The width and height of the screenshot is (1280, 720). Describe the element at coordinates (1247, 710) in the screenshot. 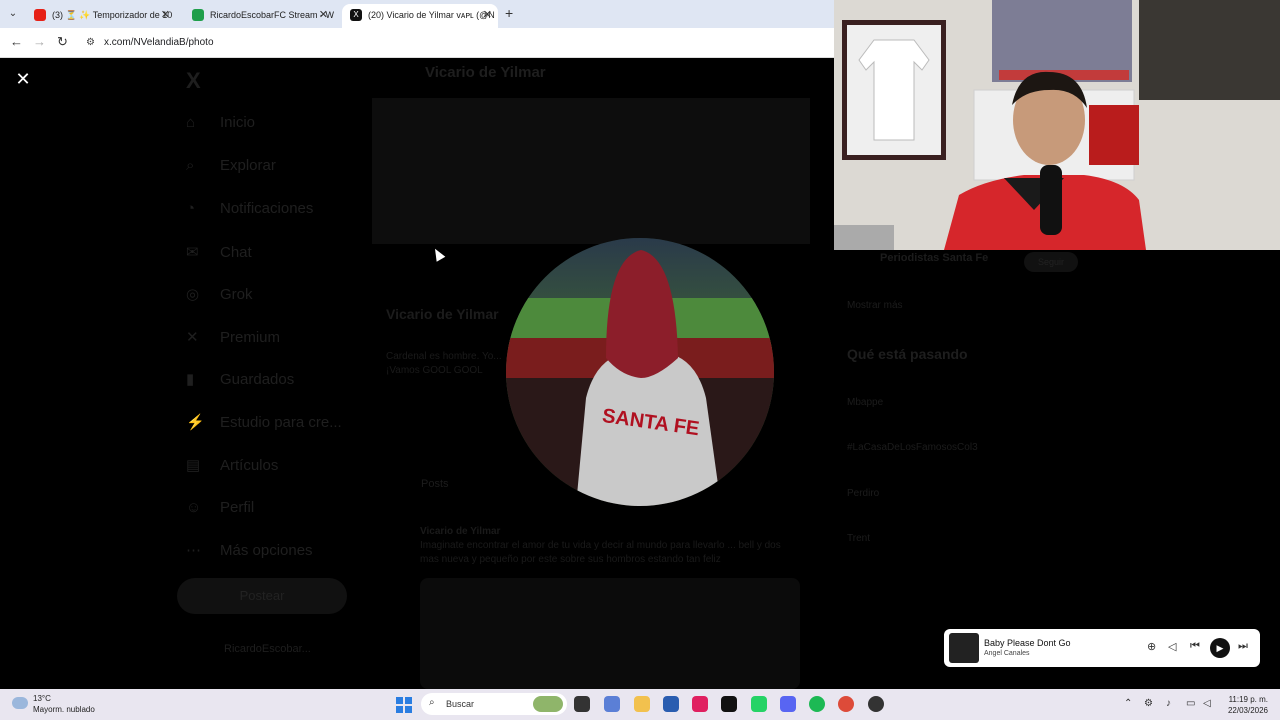

I see `clock-date: 22/03/2026` at that location.